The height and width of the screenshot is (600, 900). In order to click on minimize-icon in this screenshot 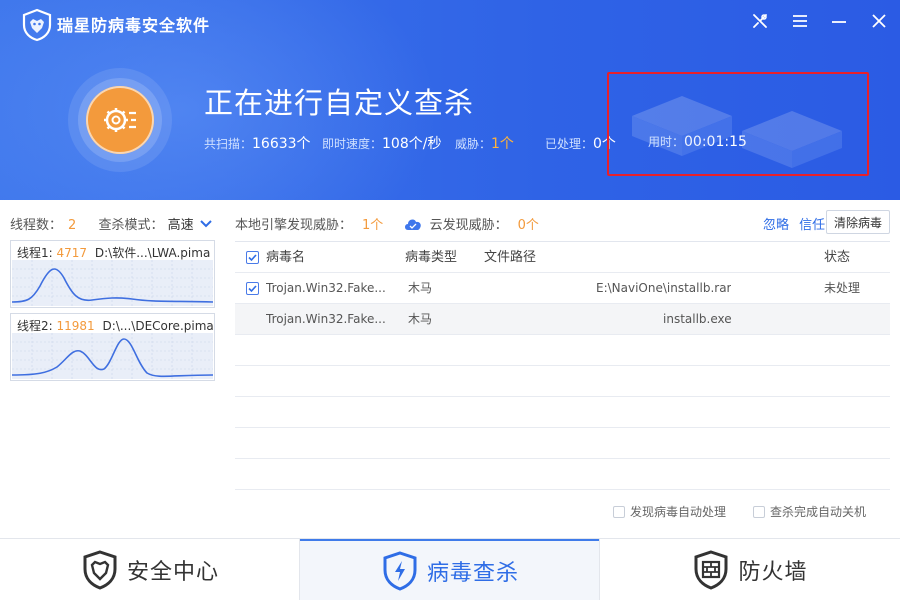, I will do `click(839, 22)`.